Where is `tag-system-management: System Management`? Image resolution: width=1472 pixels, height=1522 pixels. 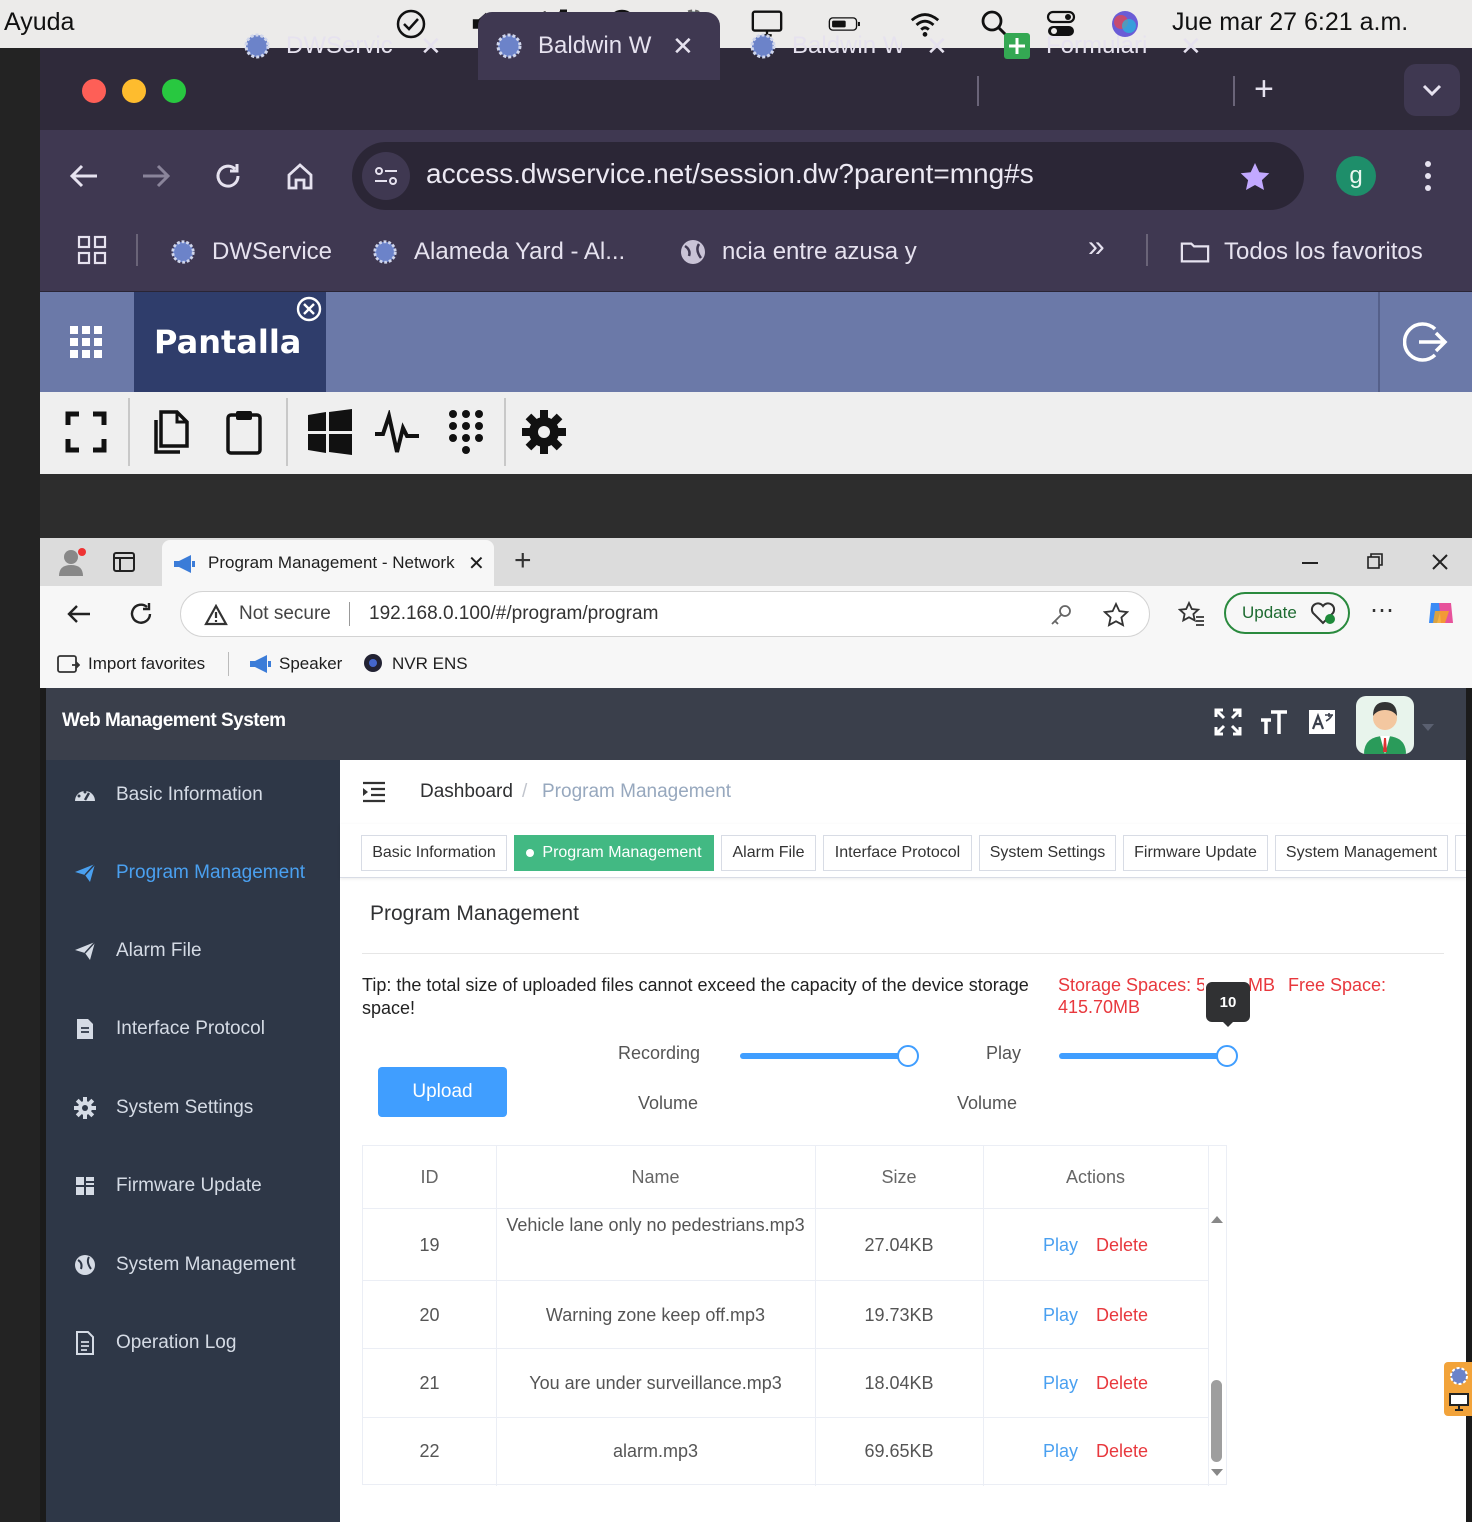
tag-system-management: System Management is located at coordinates (1361, 853).